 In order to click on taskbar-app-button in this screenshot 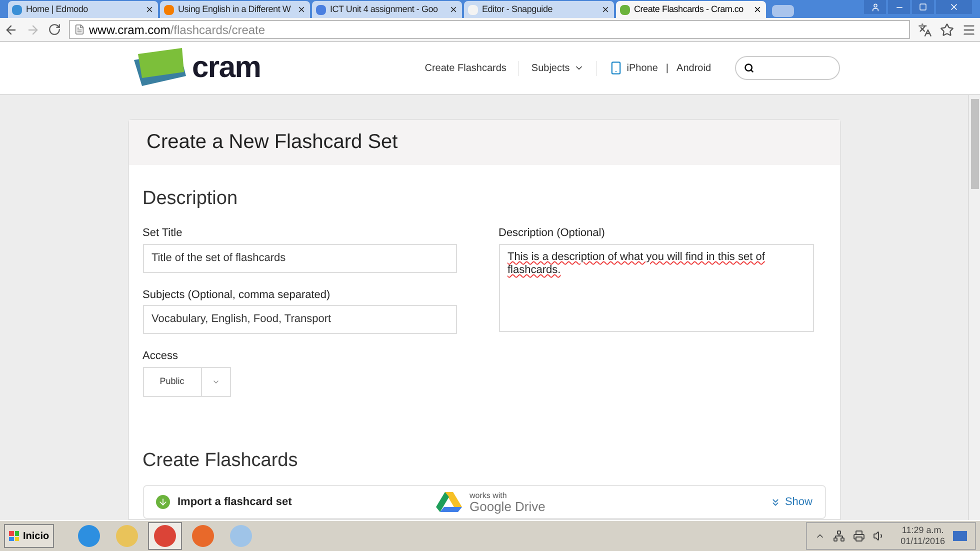, I will do `click(165, 536)`.